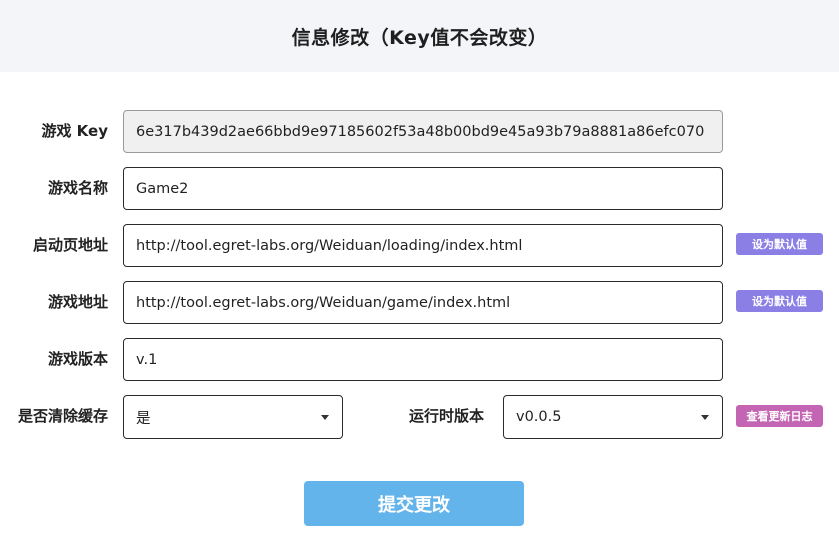 This screenshot has width=839, height=538. Describe the element at coordinates (77, 188) in the screenshot. I see `game-name-label: 游戏名称` at that location.